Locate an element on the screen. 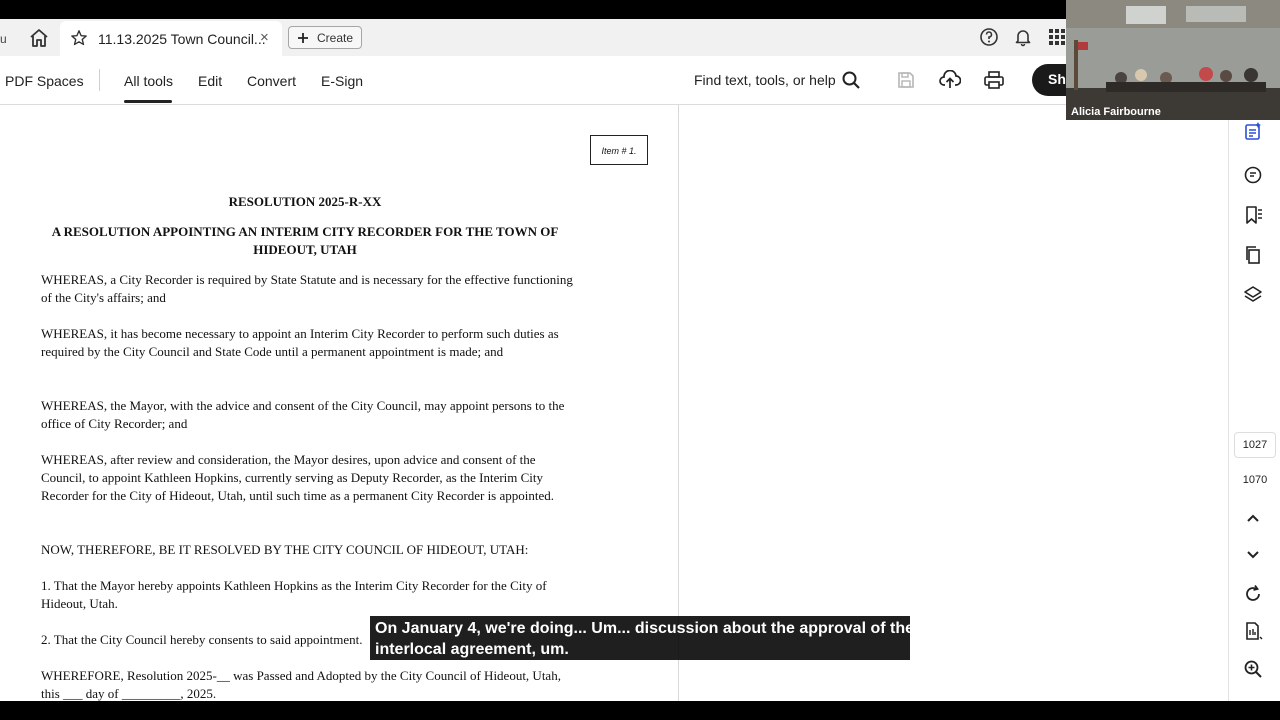 The height and width of the screenshot is (720, 1280). close-tab-icon: × is located at coordinates (264, 37).